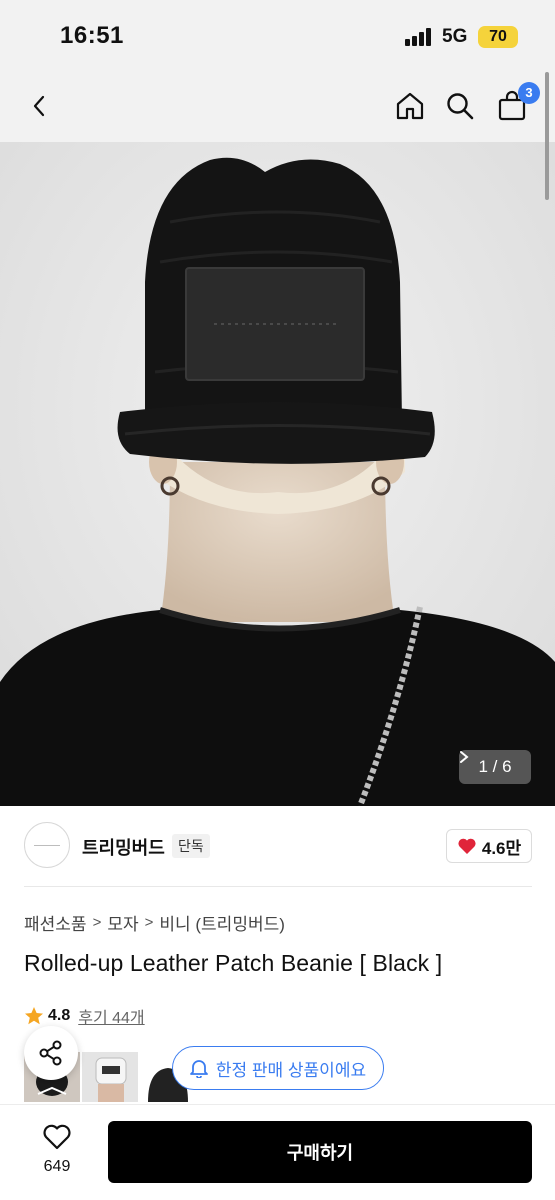  I want to click on like-button: 4.6만, so click(489, 846).